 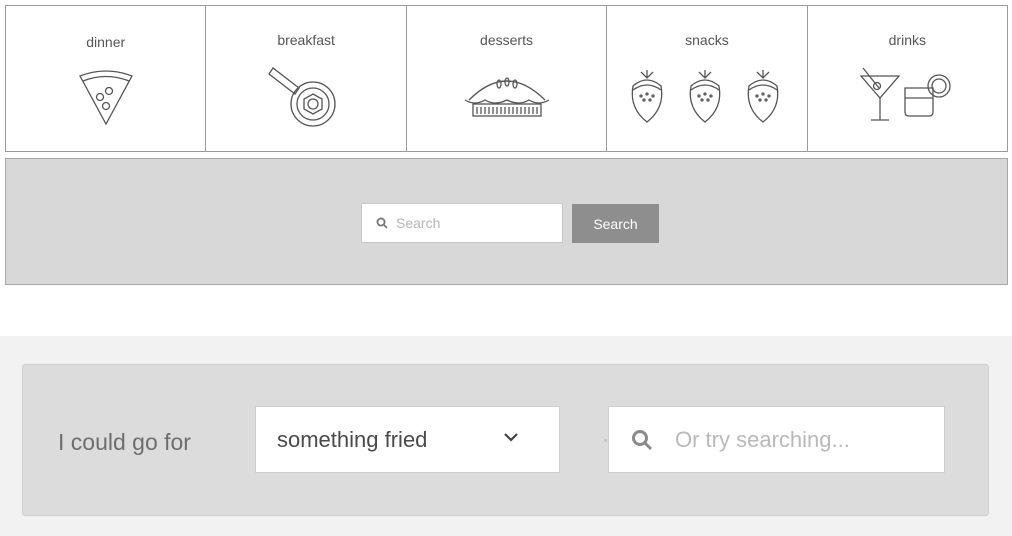 I want to click on category-label-drinks: drinks, so click(x=907, y=40).